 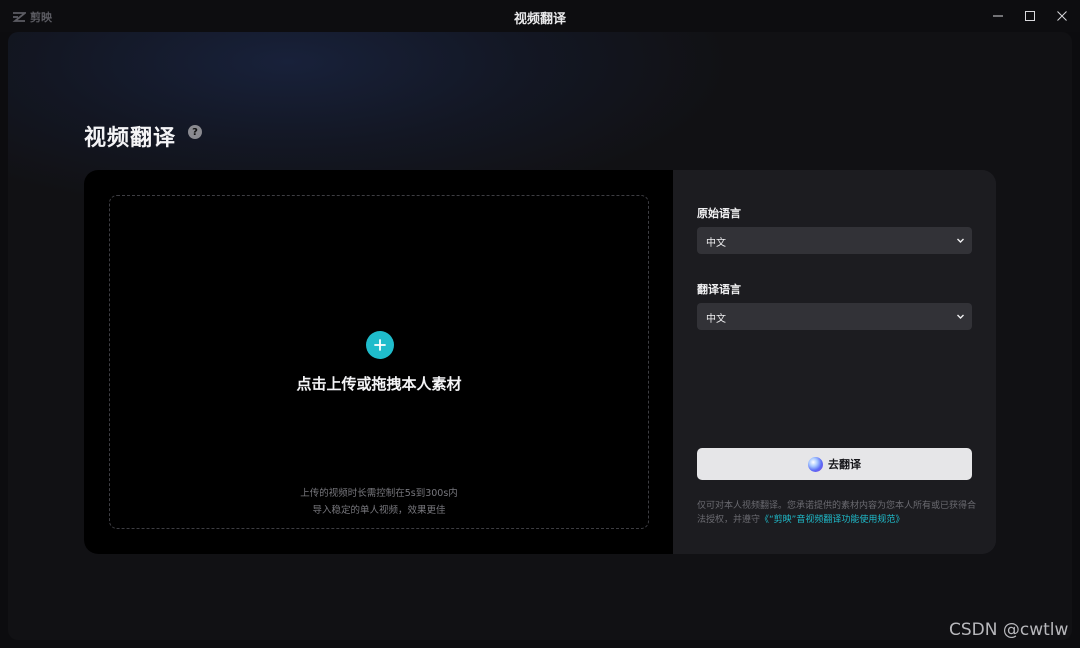 What do you see at coordinates (130, 138) in the screenshot?
I see `page-title: 视频翻译` at bounding box center [130, 138].